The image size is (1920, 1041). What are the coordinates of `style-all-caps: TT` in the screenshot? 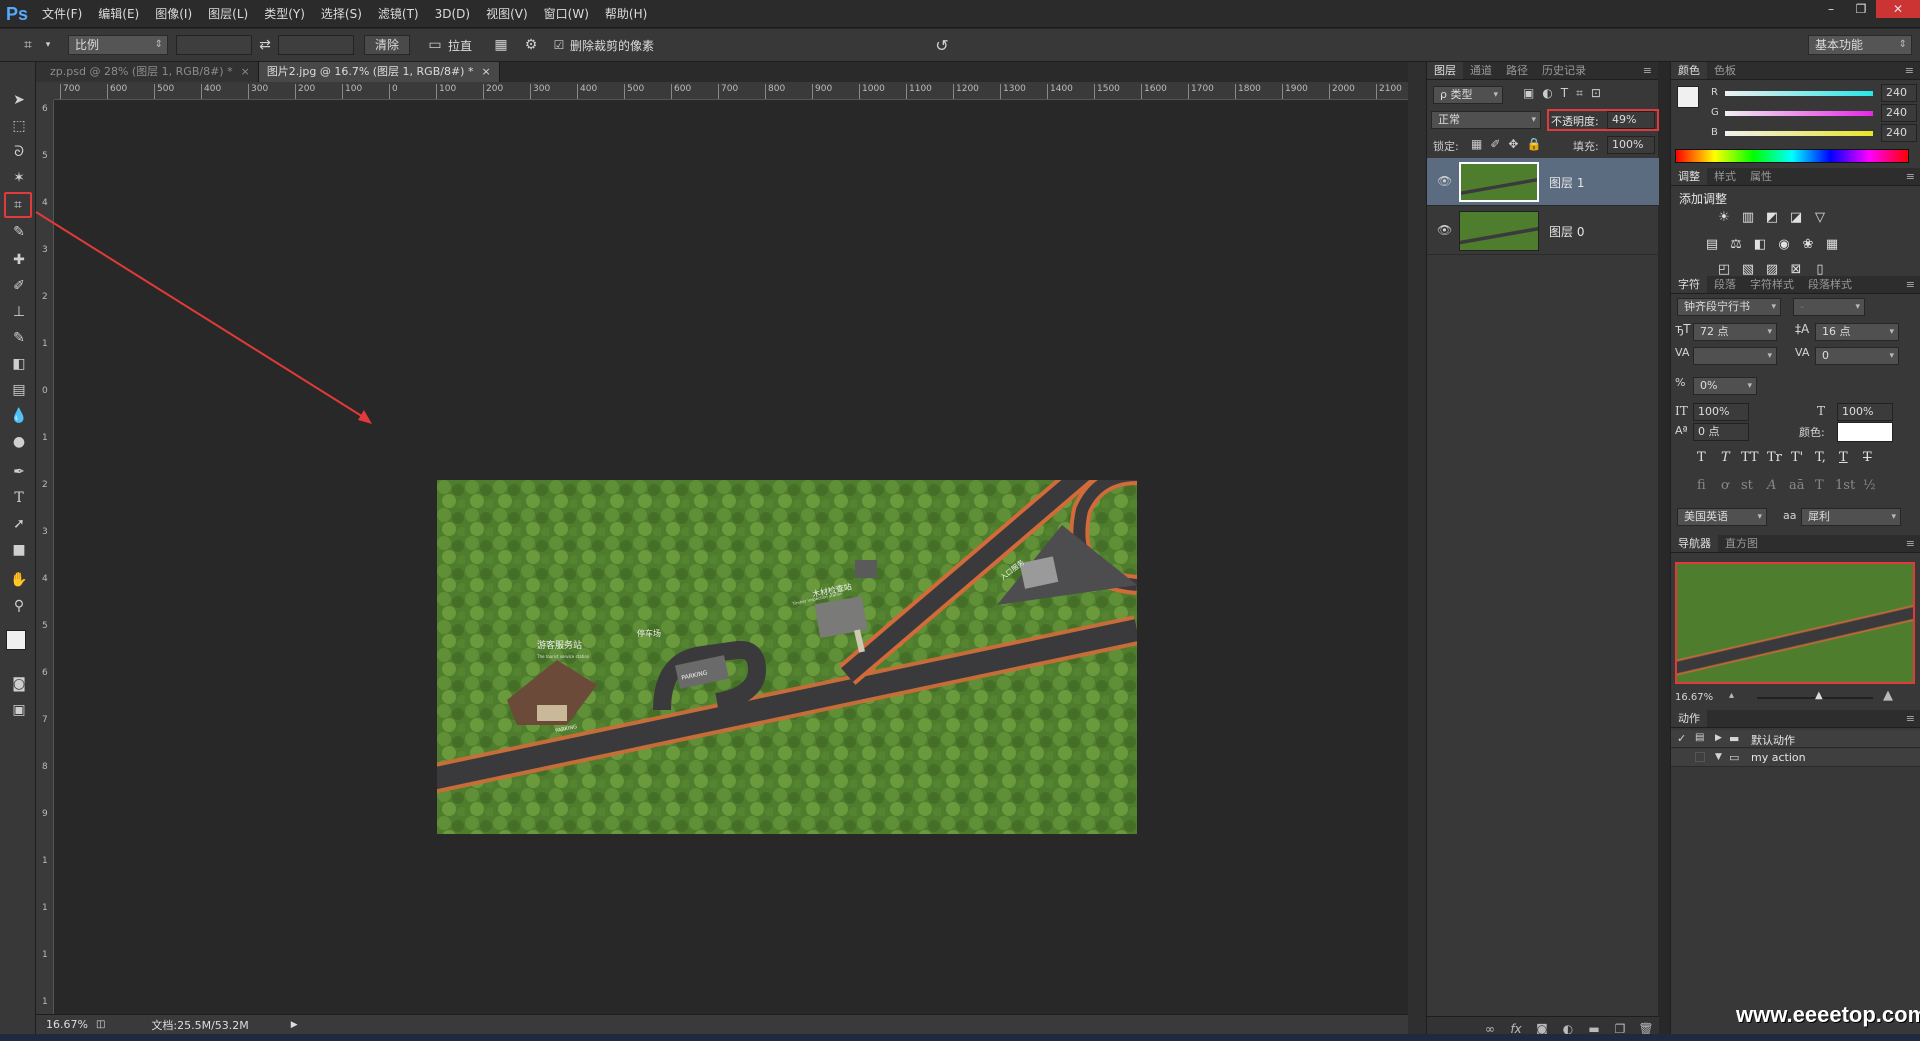 It's located at (1750, 457).